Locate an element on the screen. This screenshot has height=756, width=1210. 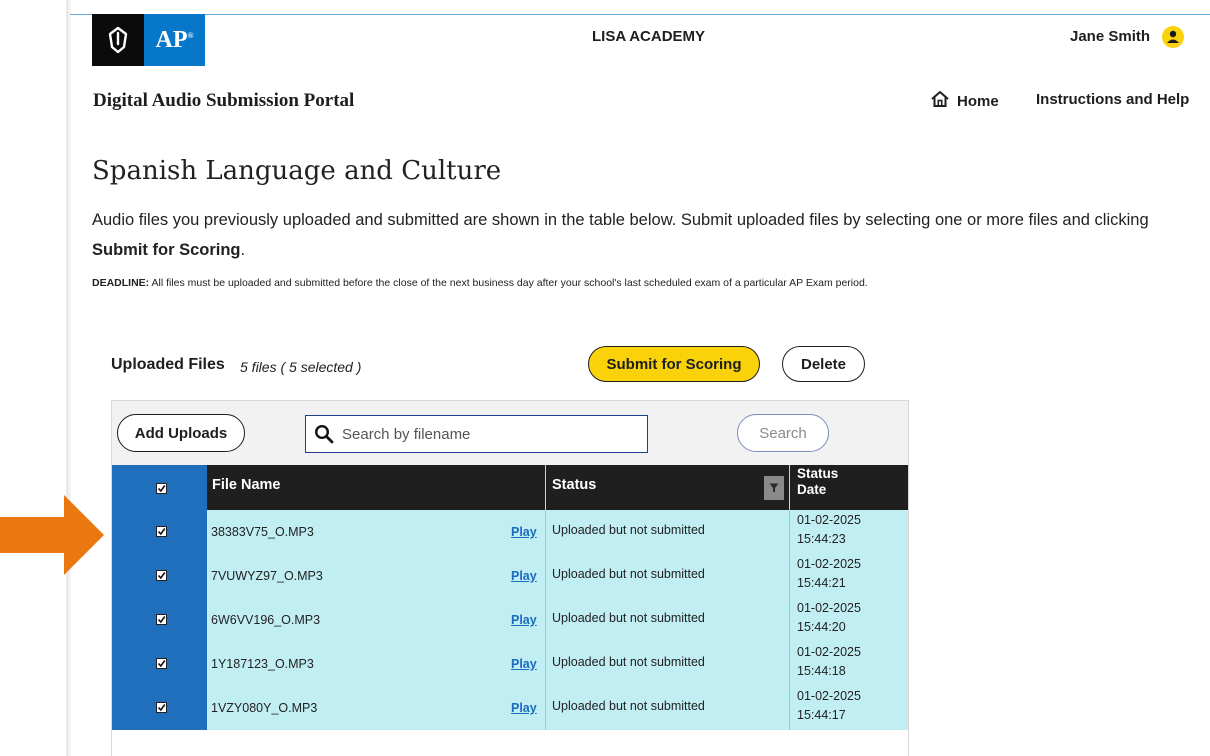
status-date: 01-02-2025 15:44:17 is located at coordinates (829, 705).